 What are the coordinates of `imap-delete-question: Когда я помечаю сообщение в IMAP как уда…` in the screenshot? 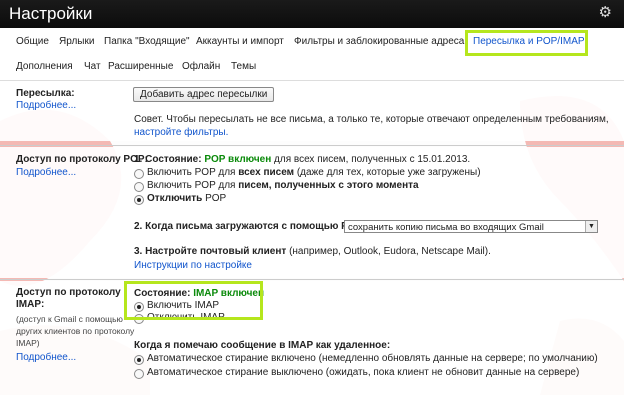 It's located at (262, 345).